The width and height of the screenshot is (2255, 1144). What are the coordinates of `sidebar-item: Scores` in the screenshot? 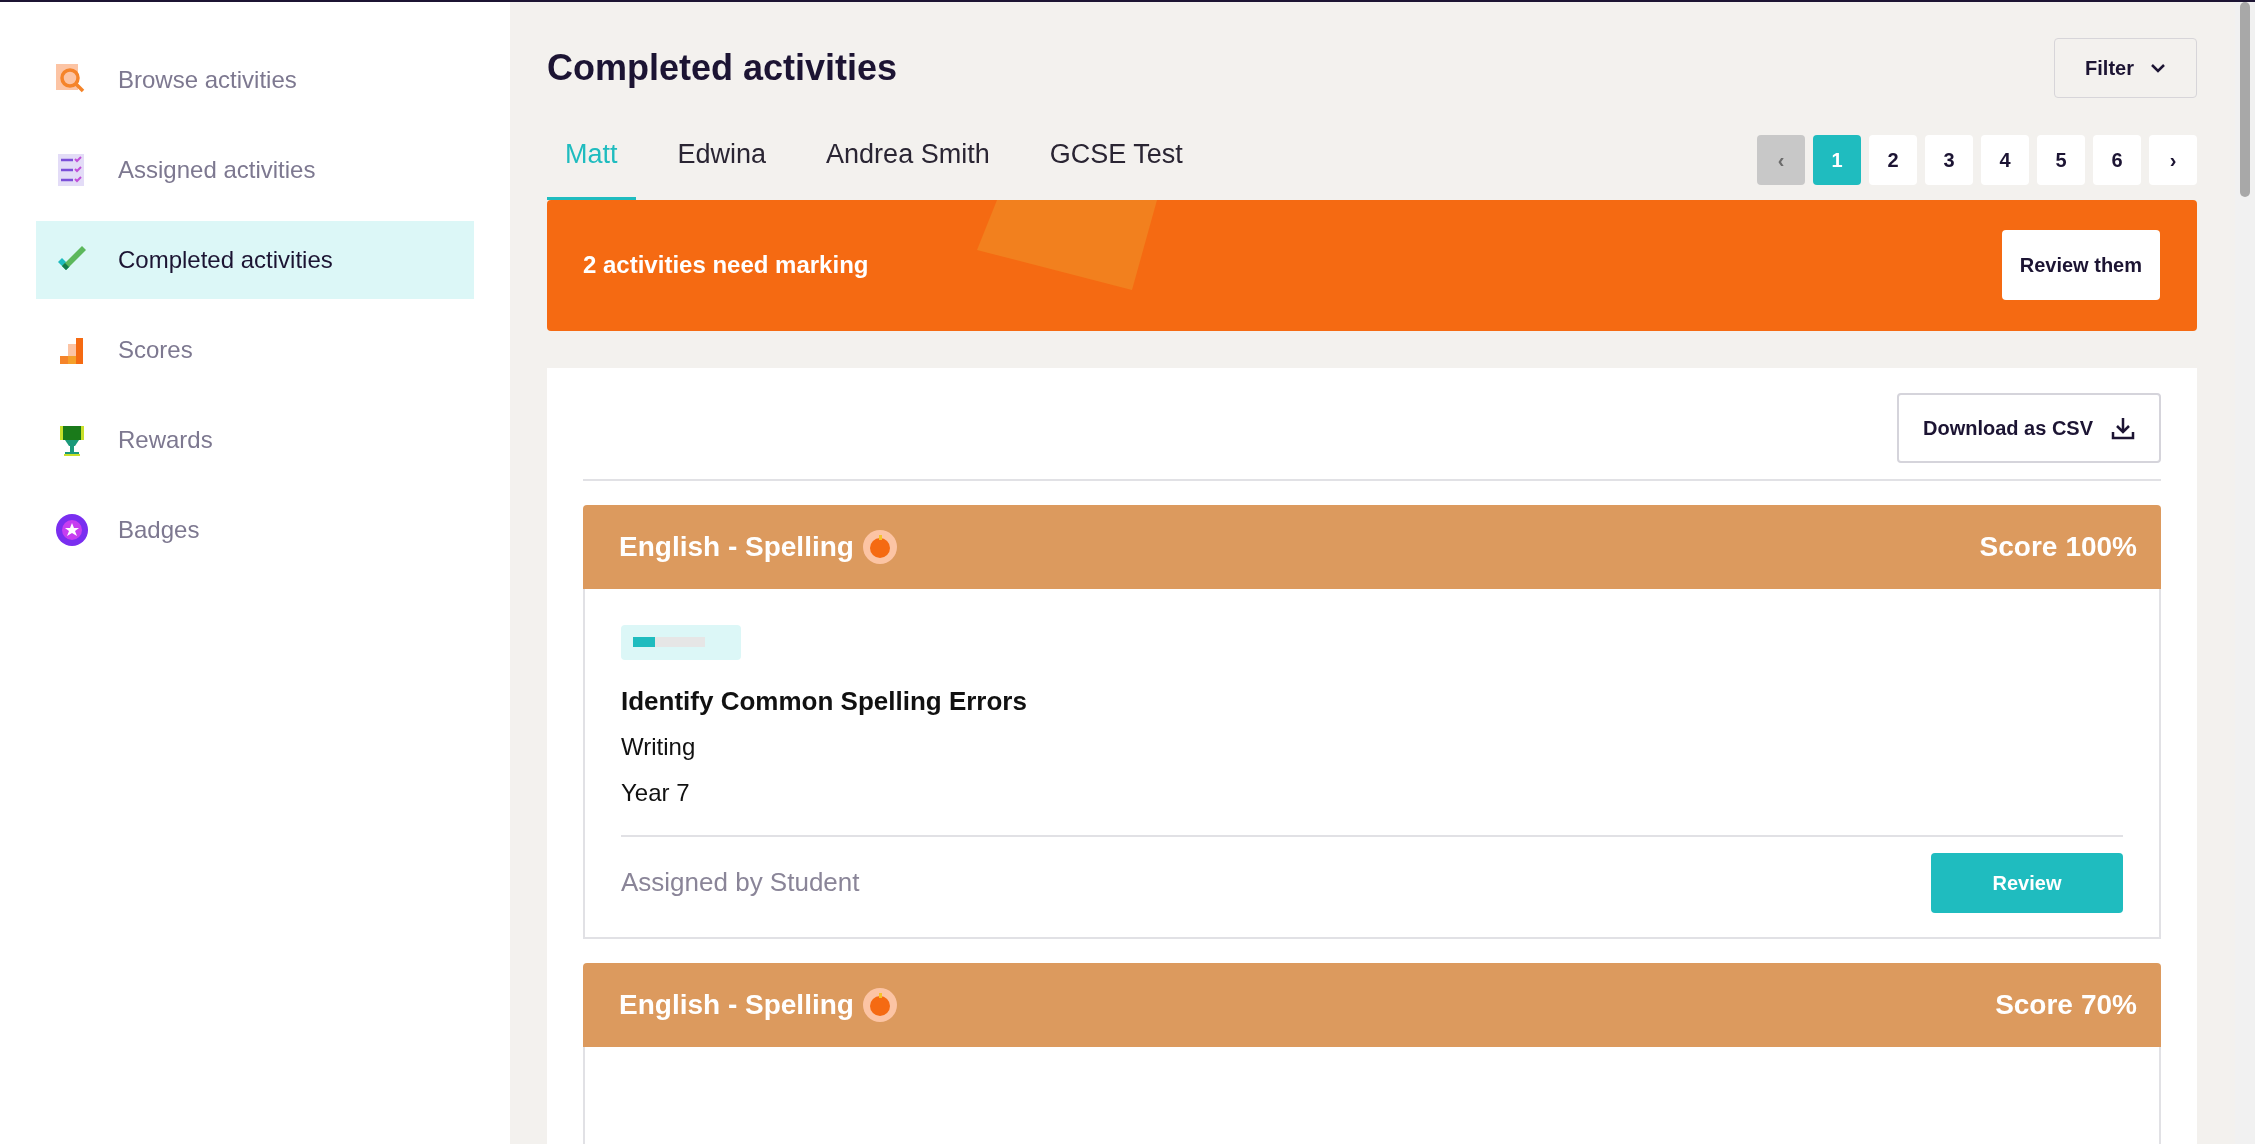 It's located at (255, 350).